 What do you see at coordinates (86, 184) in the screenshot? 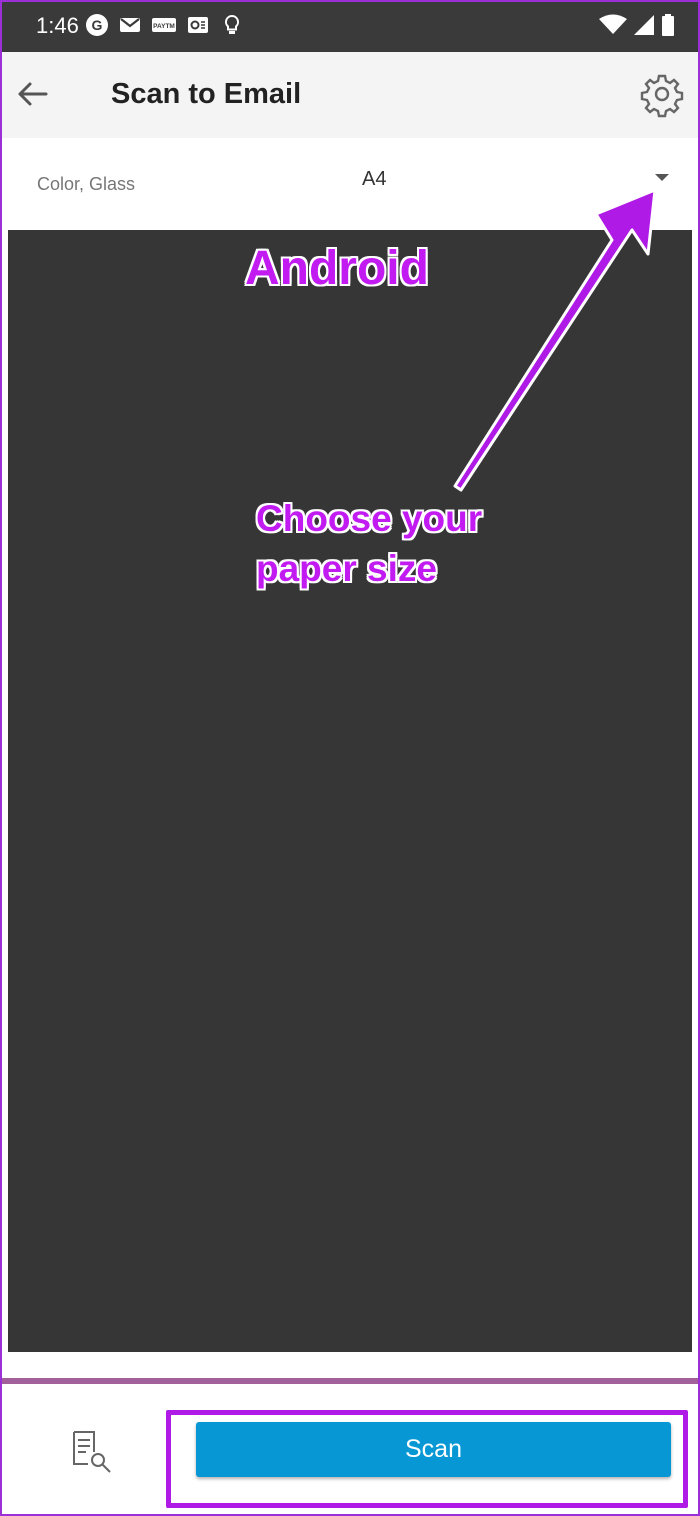
I see `scan-settings-label: Color, Glass` at bounding box center [86, 184].